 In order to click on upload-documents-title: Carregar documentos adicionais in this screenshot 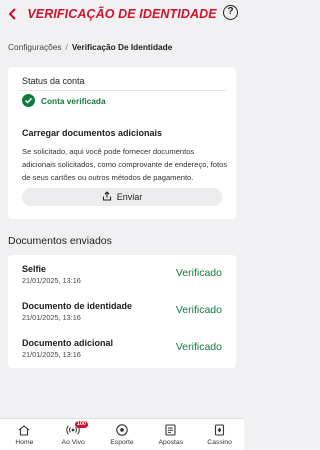, I will do `click(92, 133)`.